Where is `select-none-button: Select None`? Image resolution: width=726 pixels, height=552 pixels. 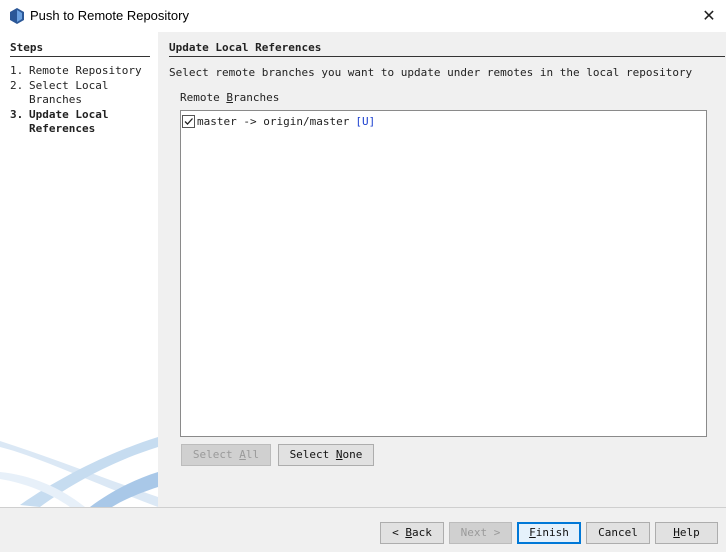 select-none-button: Select None is located at coordinates (326, 455).